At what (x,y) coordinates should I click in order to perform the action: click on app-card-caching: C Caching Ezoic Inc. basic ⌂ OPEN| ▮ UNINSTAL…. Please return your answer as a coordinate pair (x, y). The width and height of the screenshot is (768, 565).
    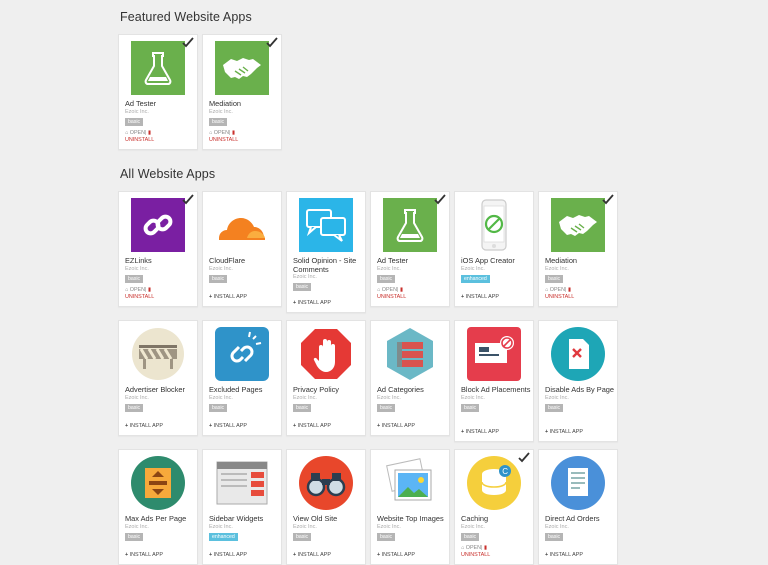
    Looking at the image, I should click on (494, 507).